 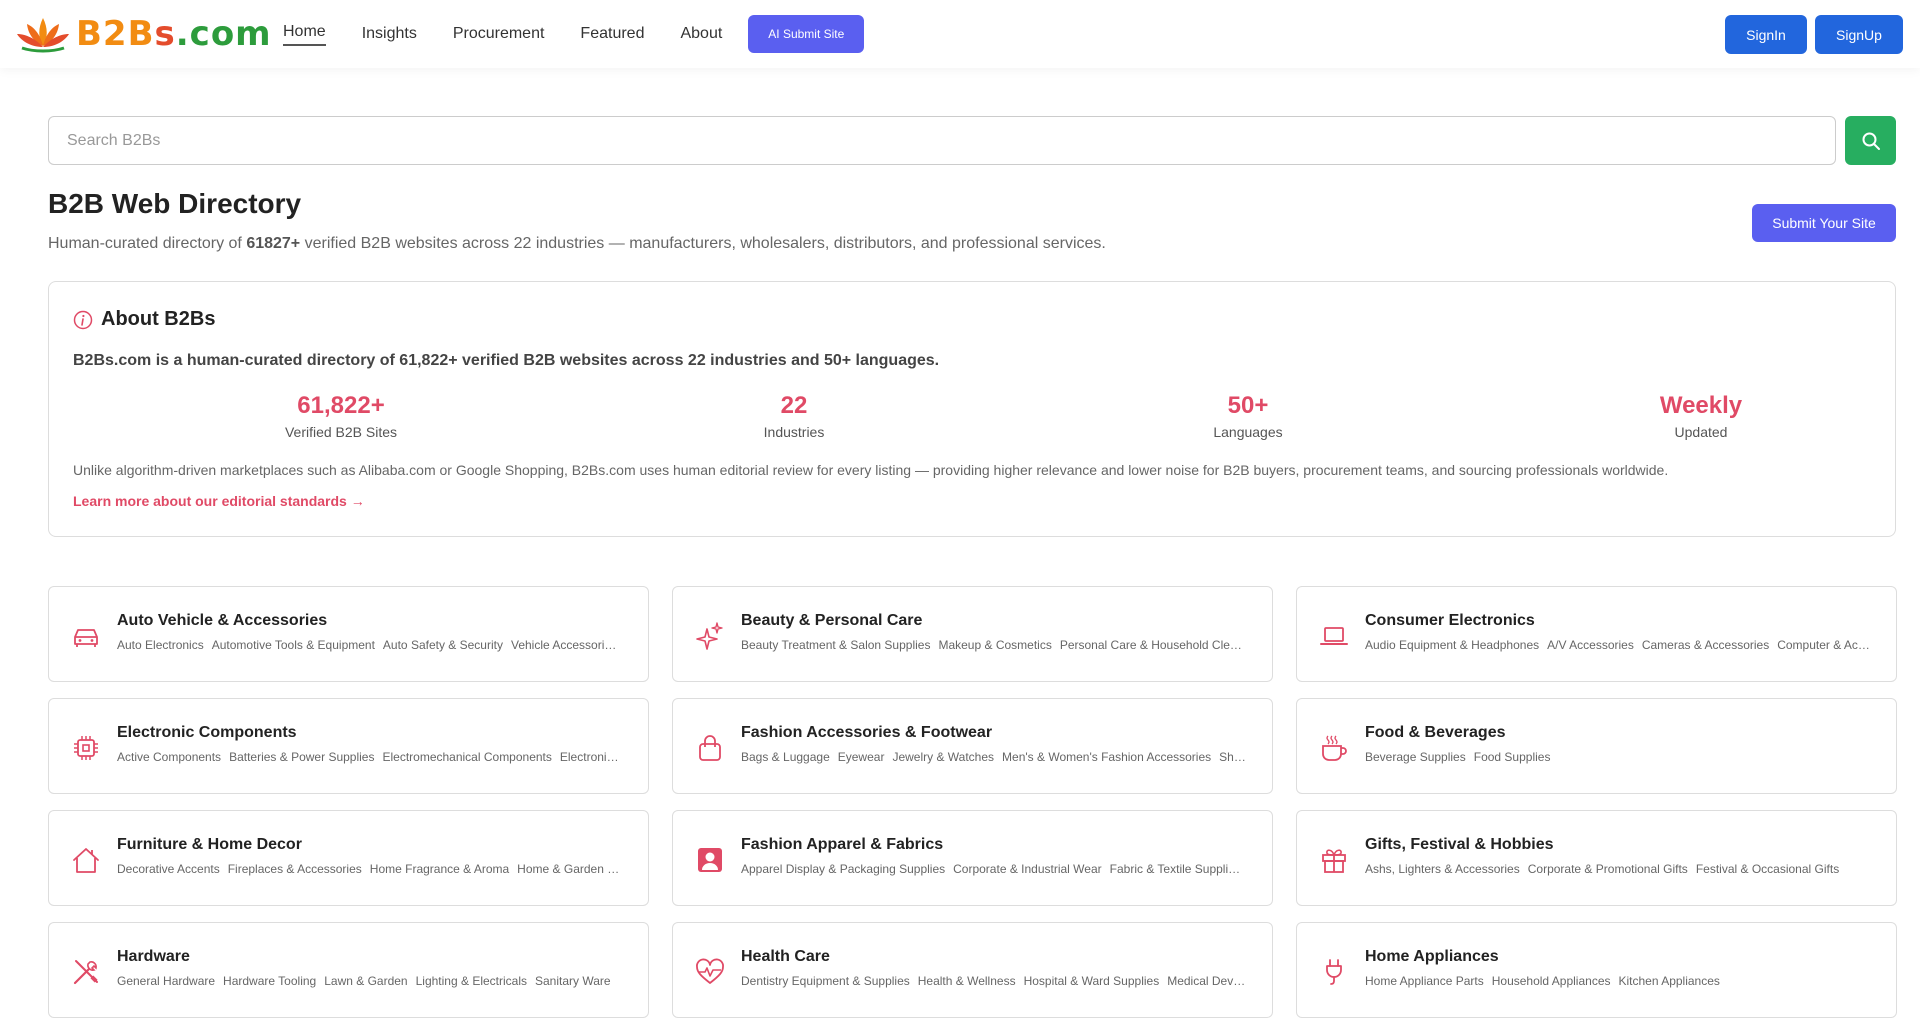 What do you see at coordinates (1334, 748) in the screenshot?
I see `coffee-cup-icon` at bounding box center [1334, 748].